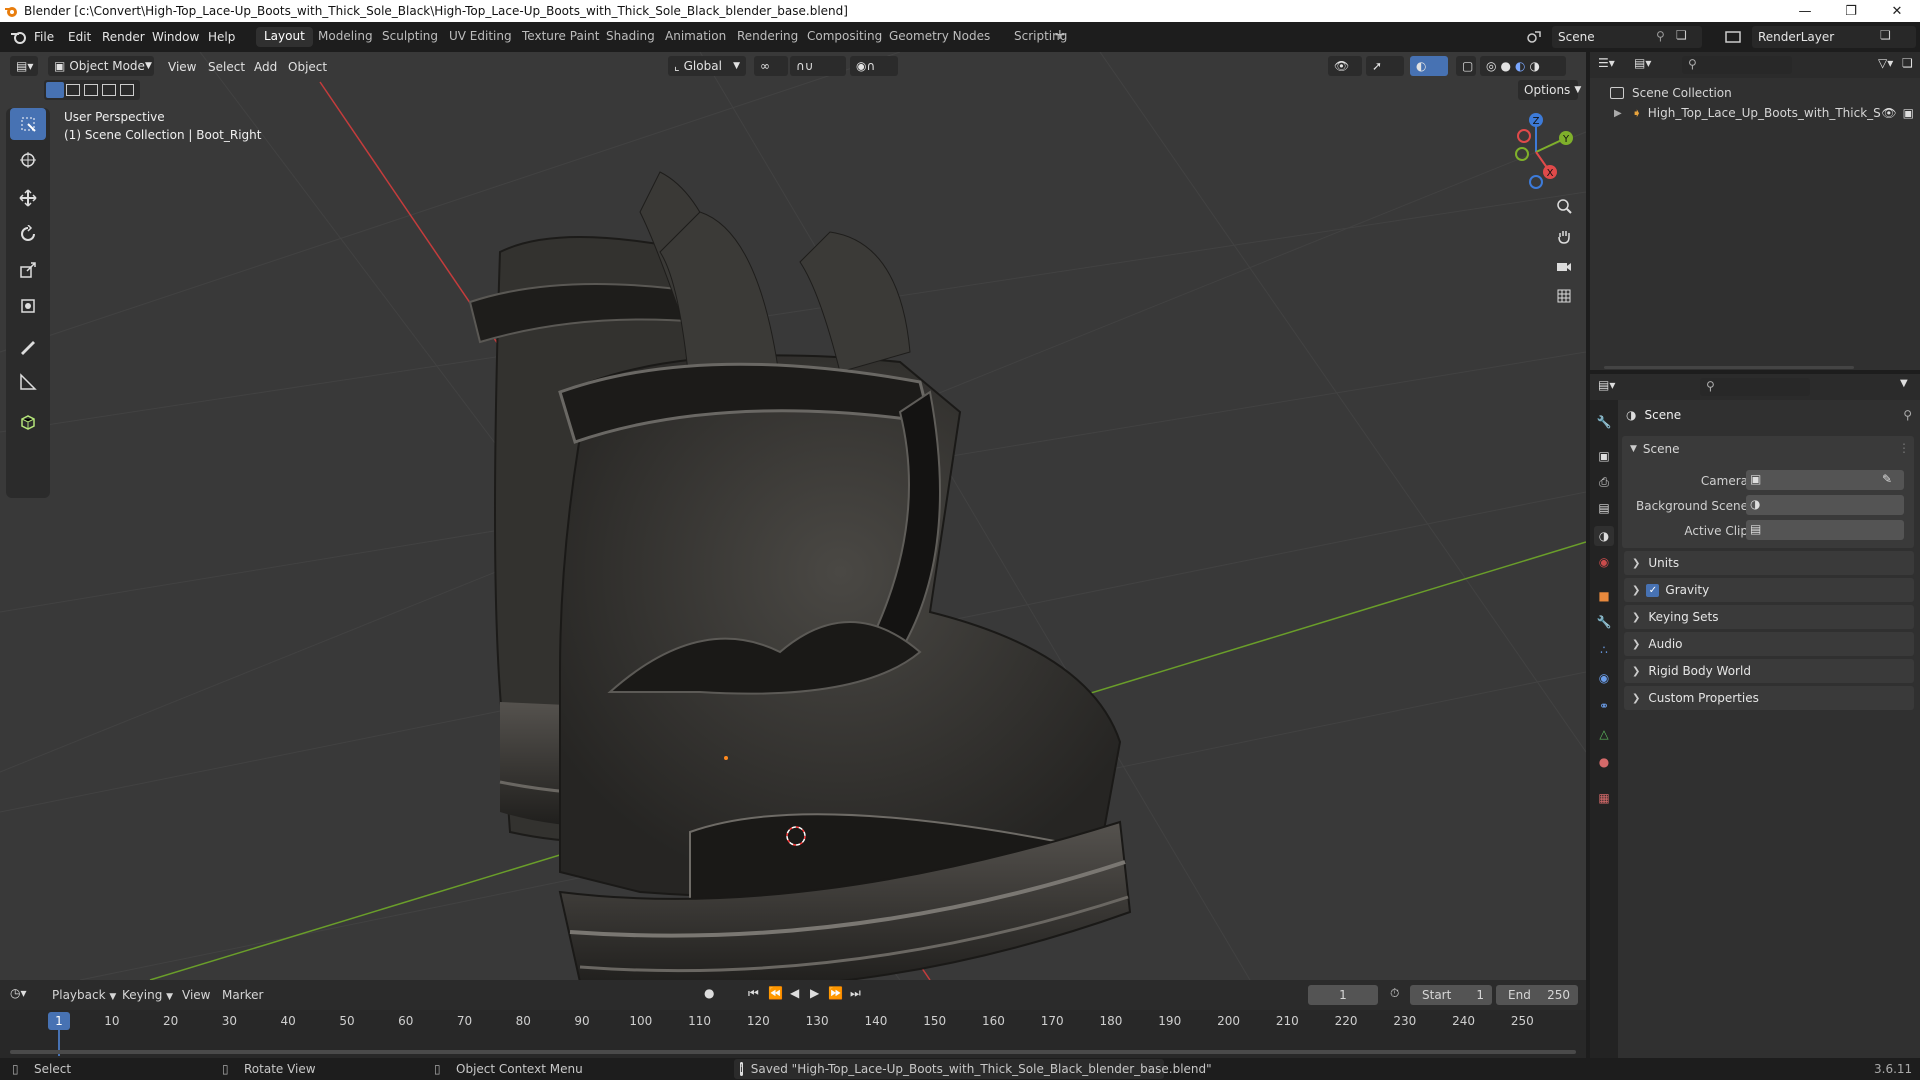 This screenshot has width=1920, height=1080. I want to click on timeline-scrollbar, so click(793, 1052).